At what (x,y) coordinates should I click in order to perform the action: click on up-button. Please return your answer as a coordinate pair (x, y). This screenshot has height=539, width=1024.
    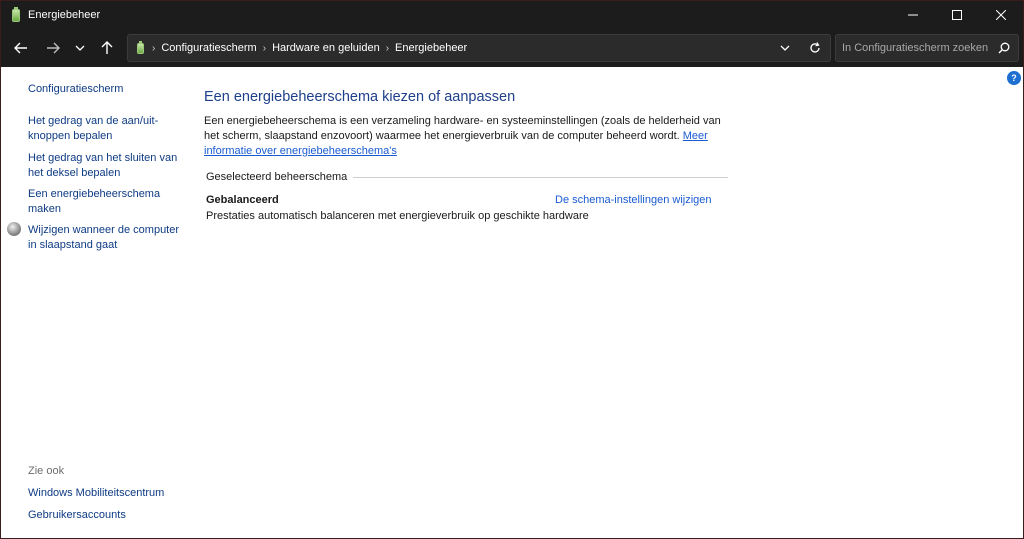
    Looking at the image, I should click on (107, 48).